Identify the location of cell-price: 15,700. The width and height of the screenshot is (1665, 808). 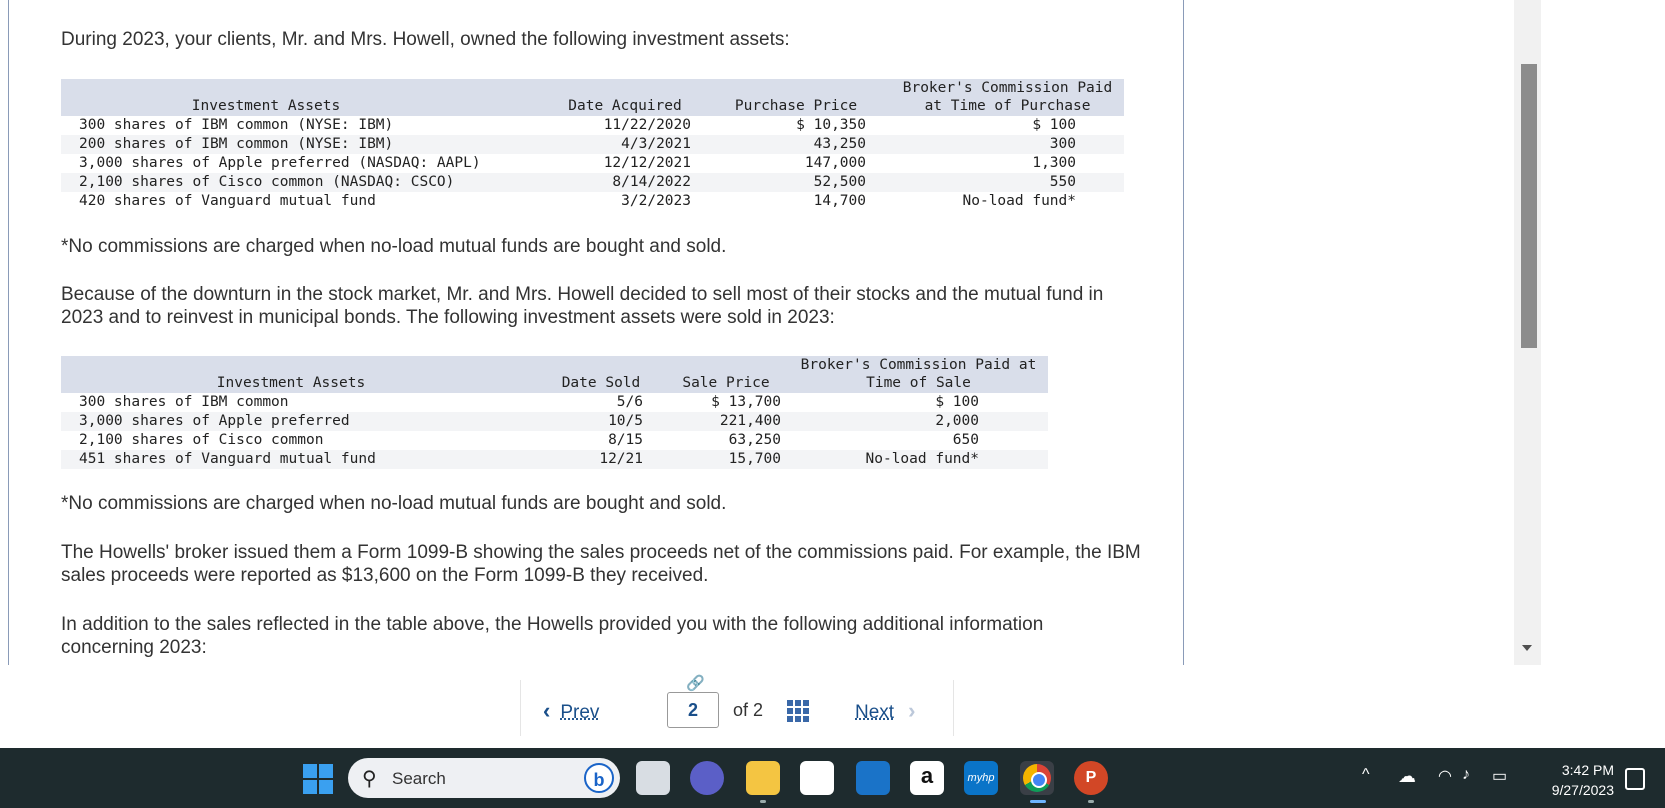
(754, 459).